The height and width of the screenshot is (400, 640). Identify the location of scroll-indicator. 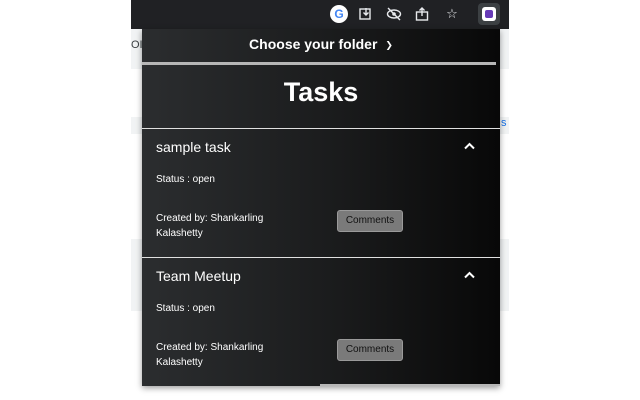
(410, 385).